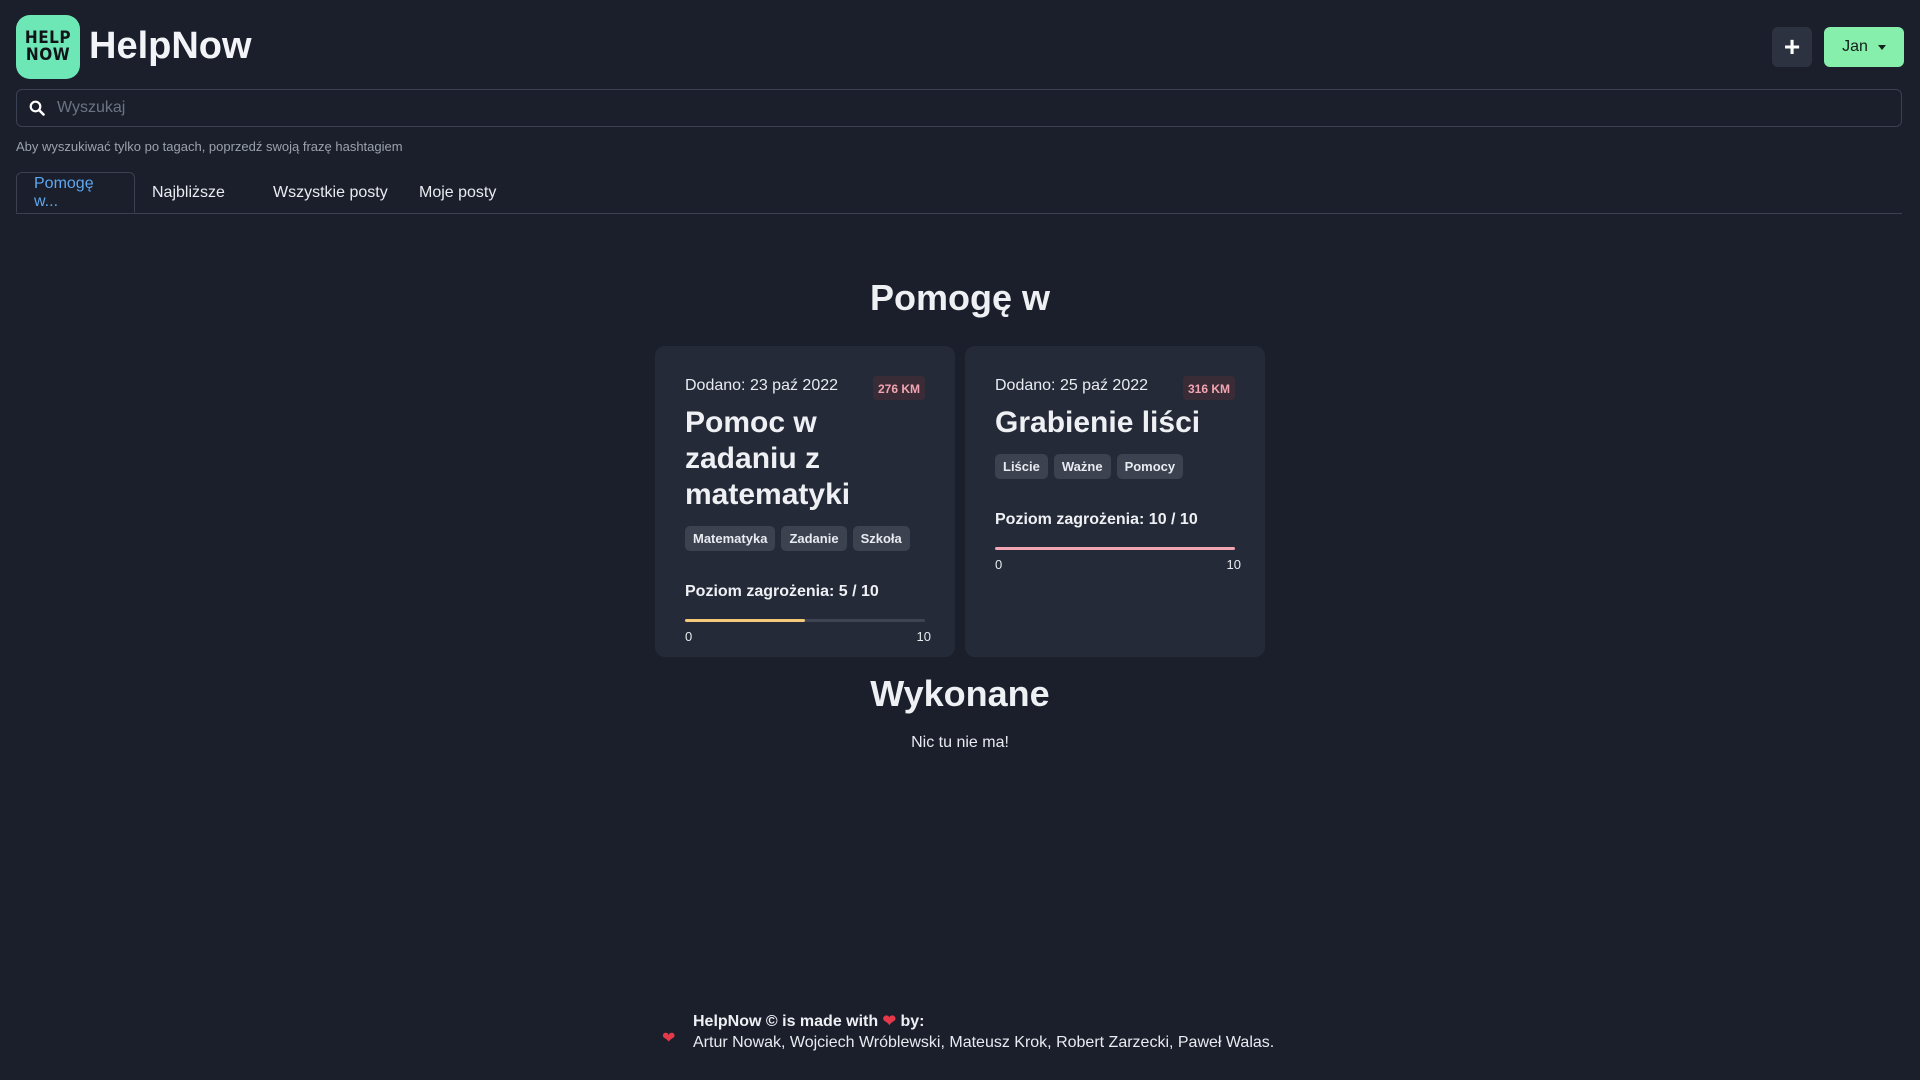 This screenshot has height=1080, width=1920. What do you see at coordinates (330, 192) in the screenshot?
I see `tab-wszystkie-posty: Wszystkie posty` at bounding box center [330, 192].